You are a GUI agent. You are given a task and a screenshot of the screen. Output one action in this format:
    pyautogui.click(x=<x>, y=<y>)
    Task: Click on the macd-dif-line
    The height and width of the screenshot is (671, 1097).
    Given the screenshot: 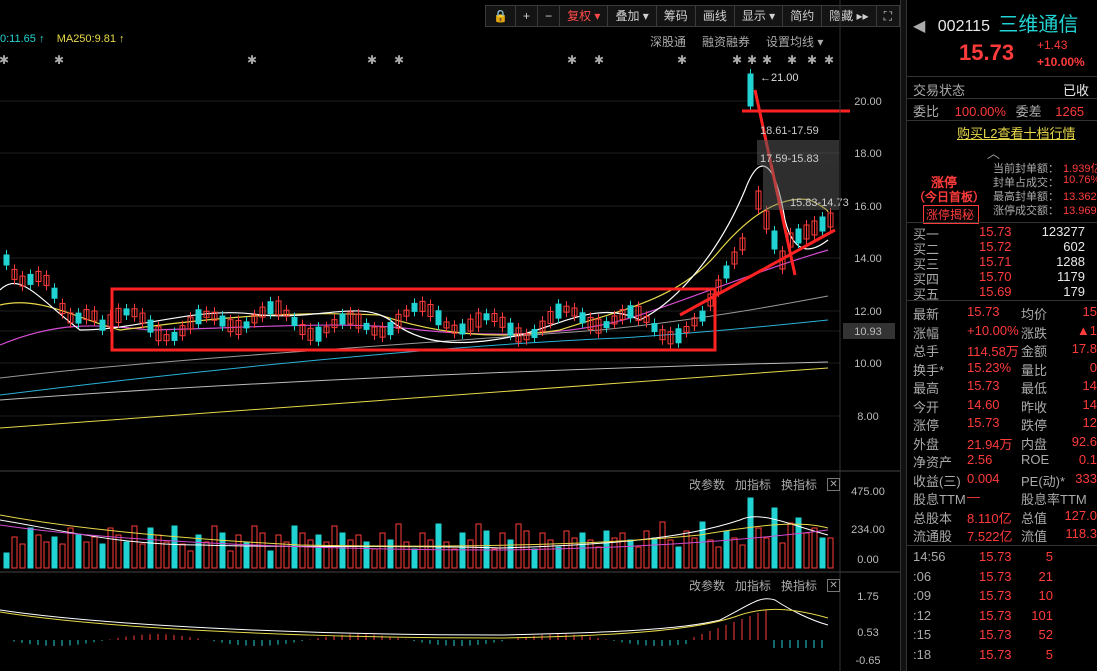 What is the action you would take?
    pyautogui.click(x=414, y=617)
    